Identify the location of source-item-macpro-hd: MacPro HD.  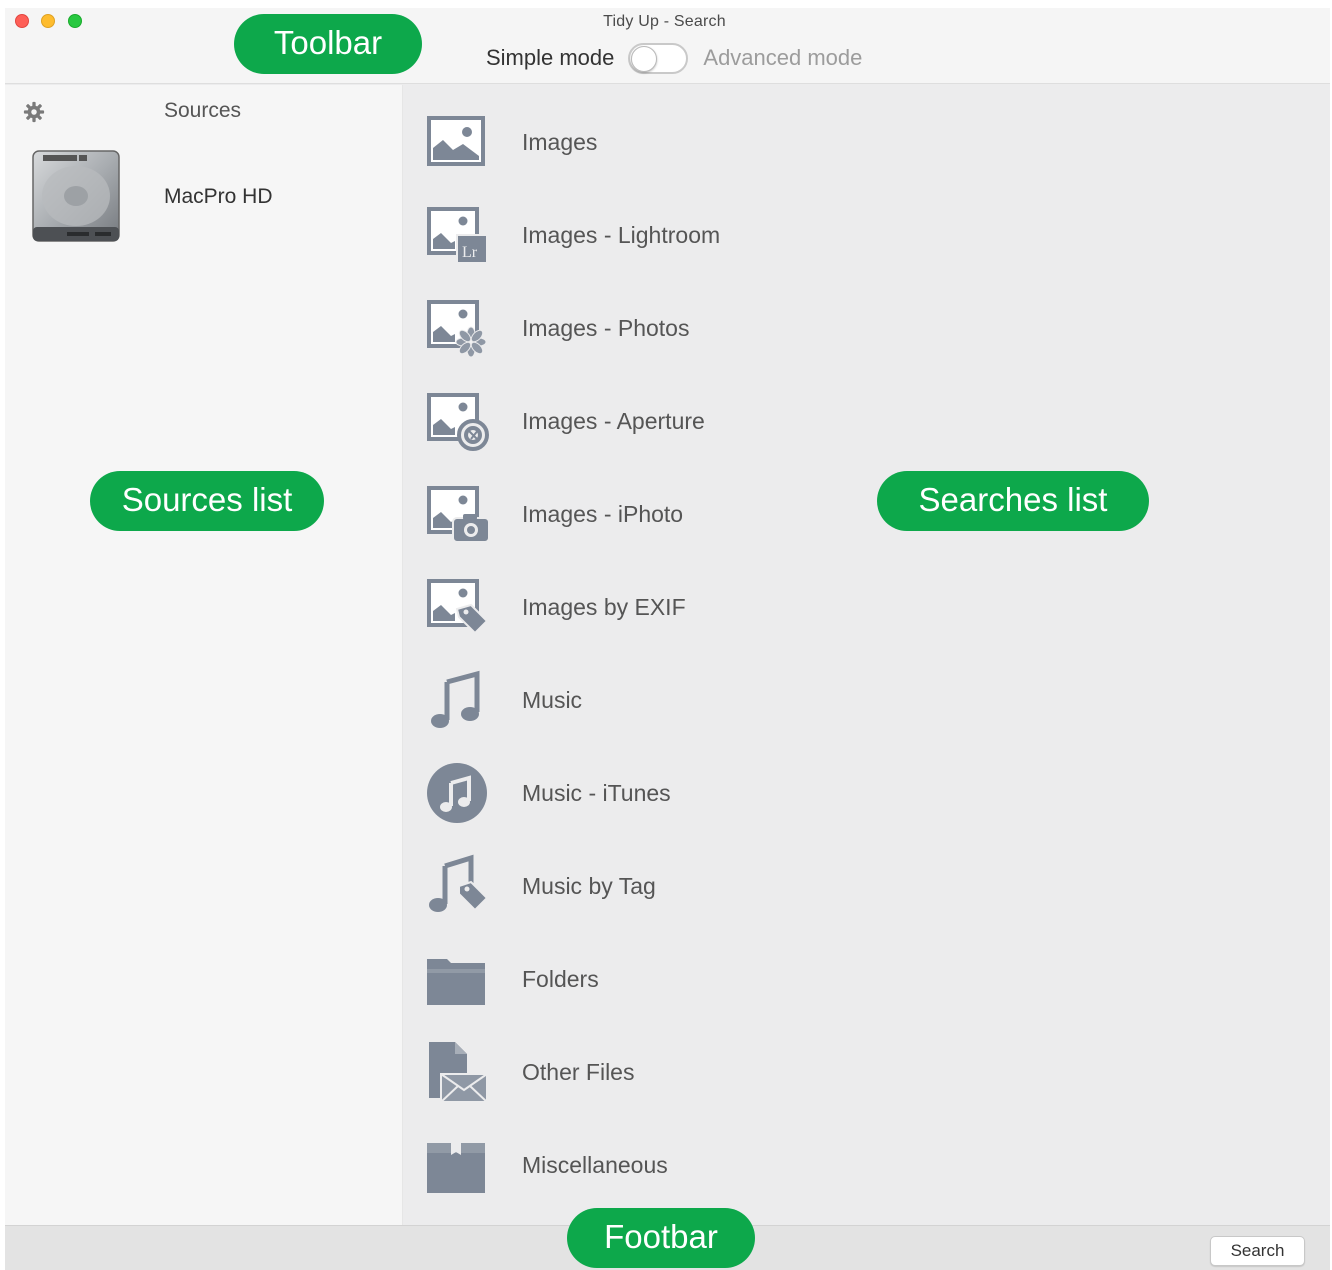
(204, 197).